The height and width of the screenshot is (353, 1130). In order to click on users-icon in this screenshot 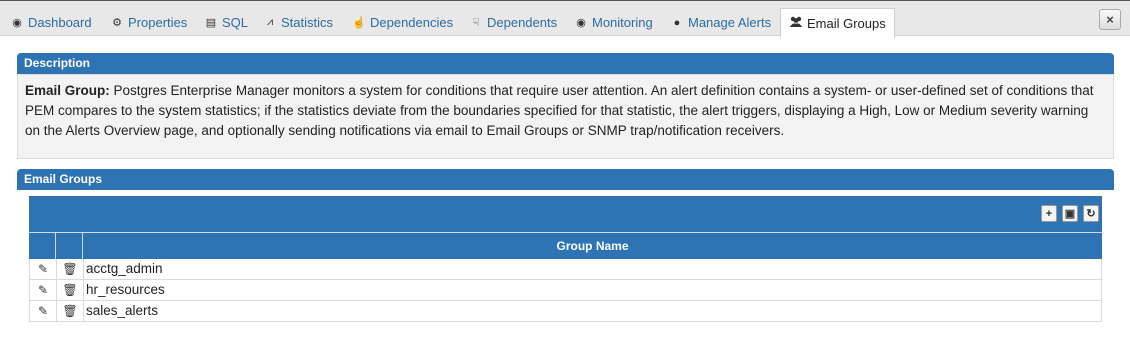, I will do `click(796, 23)`.